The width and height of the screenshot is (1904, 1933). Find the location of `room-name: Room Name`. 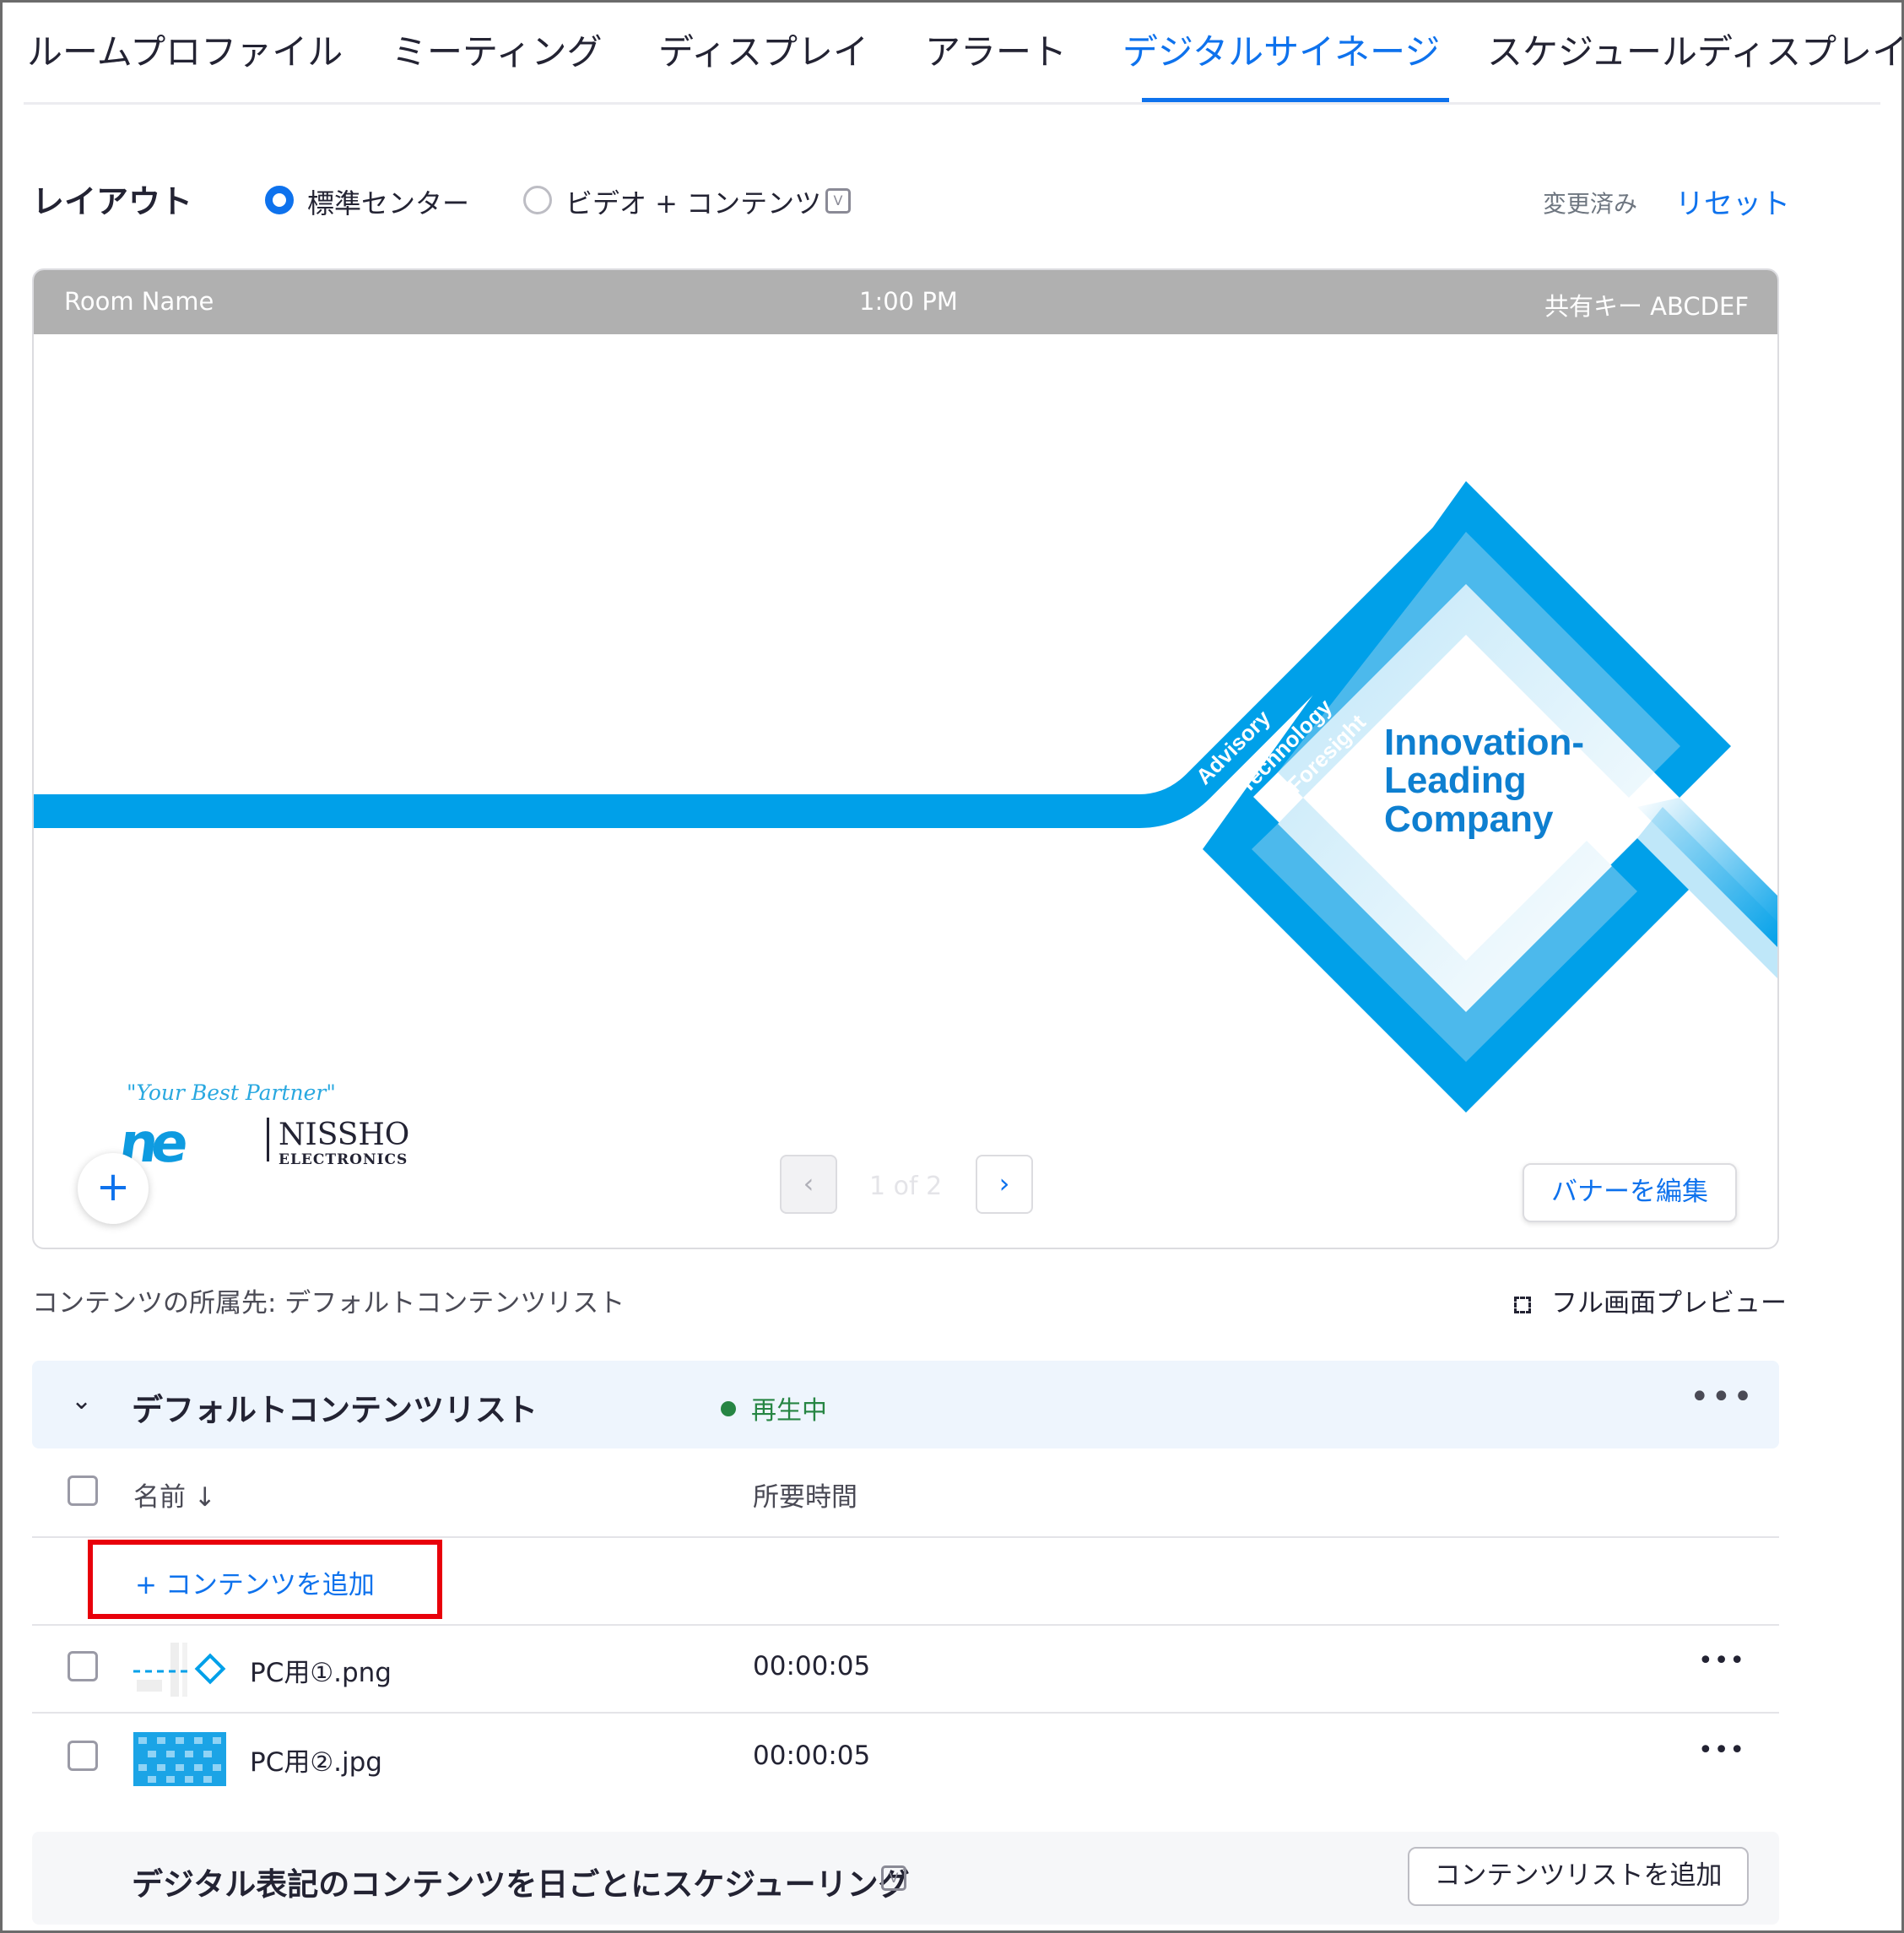

room-name: Room Name is located at coordinates (139, 301).